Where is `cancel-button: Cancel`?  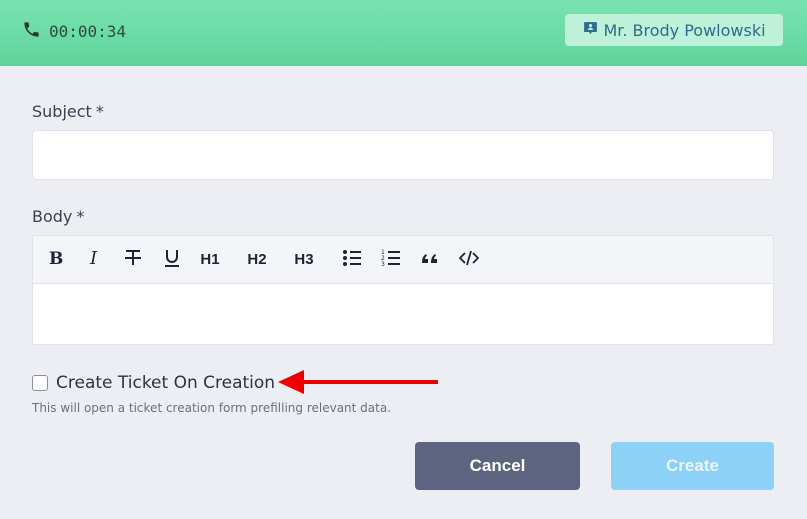 cancel-button: Cancel is located at coordinates (497, 466).